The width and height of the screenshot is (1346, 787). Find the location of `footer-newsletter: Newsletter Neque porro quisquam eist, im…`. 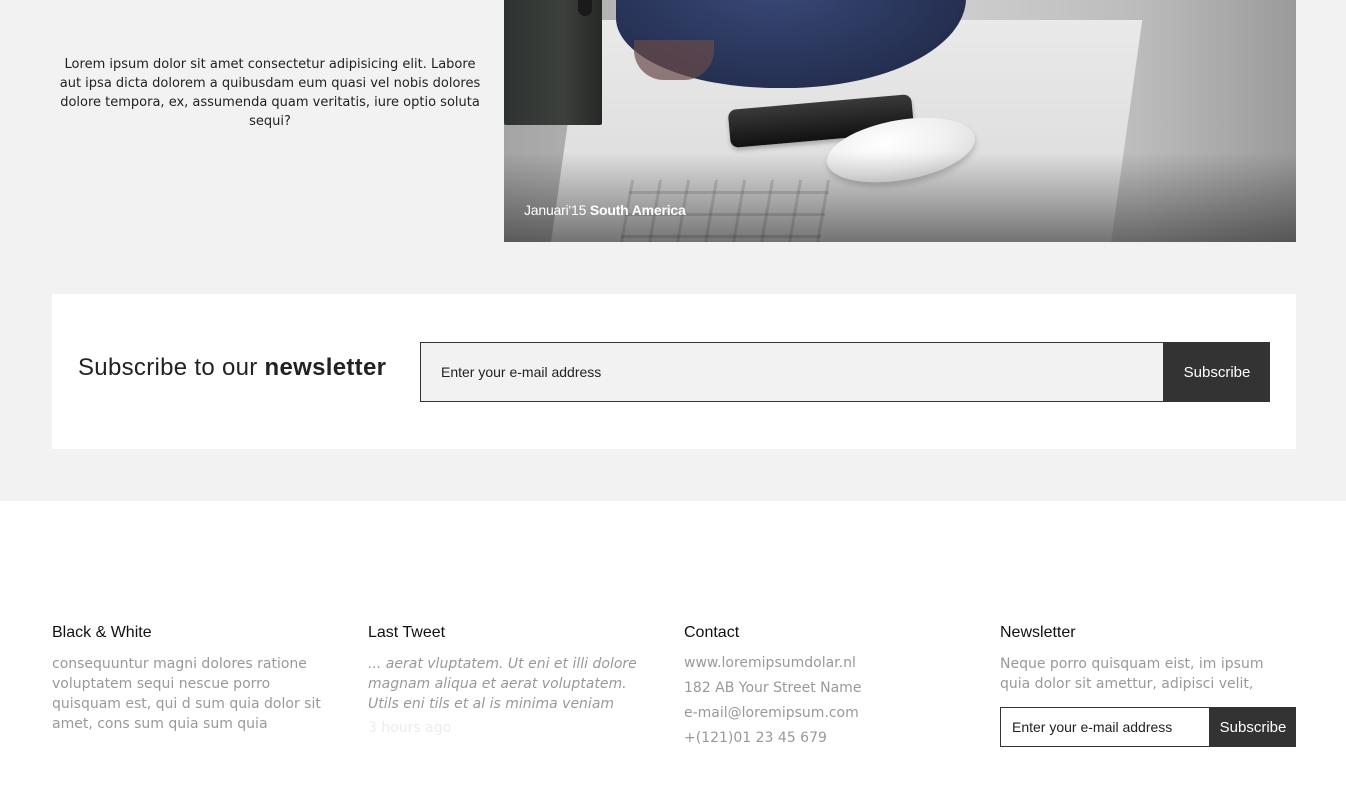

footer-newsletter: Newsletter Neque porro quisquam eist, im… is located at coordinates (1148, 659).